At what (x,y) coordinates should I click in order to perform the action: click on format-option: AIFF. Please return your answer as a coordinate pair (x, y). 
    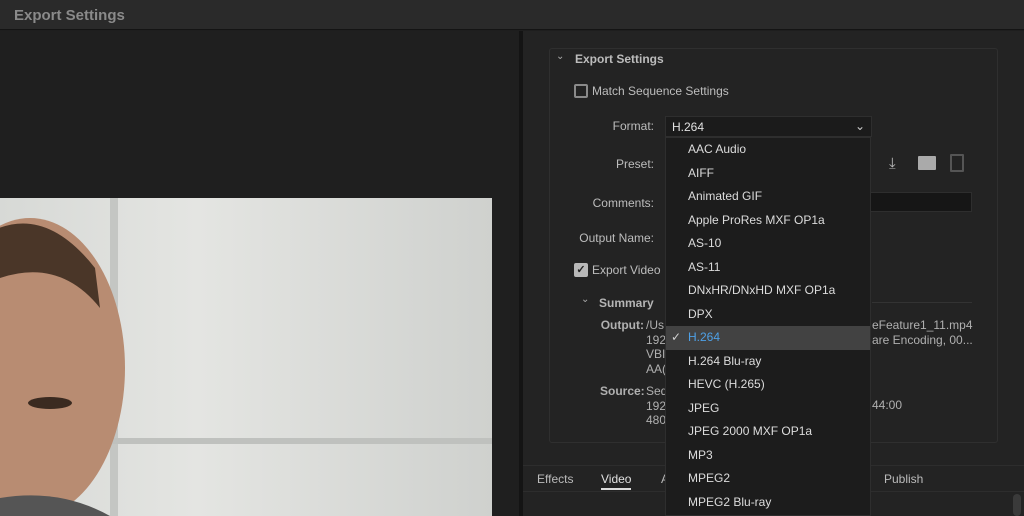
    Looking at the image, I should click on (768, 174).